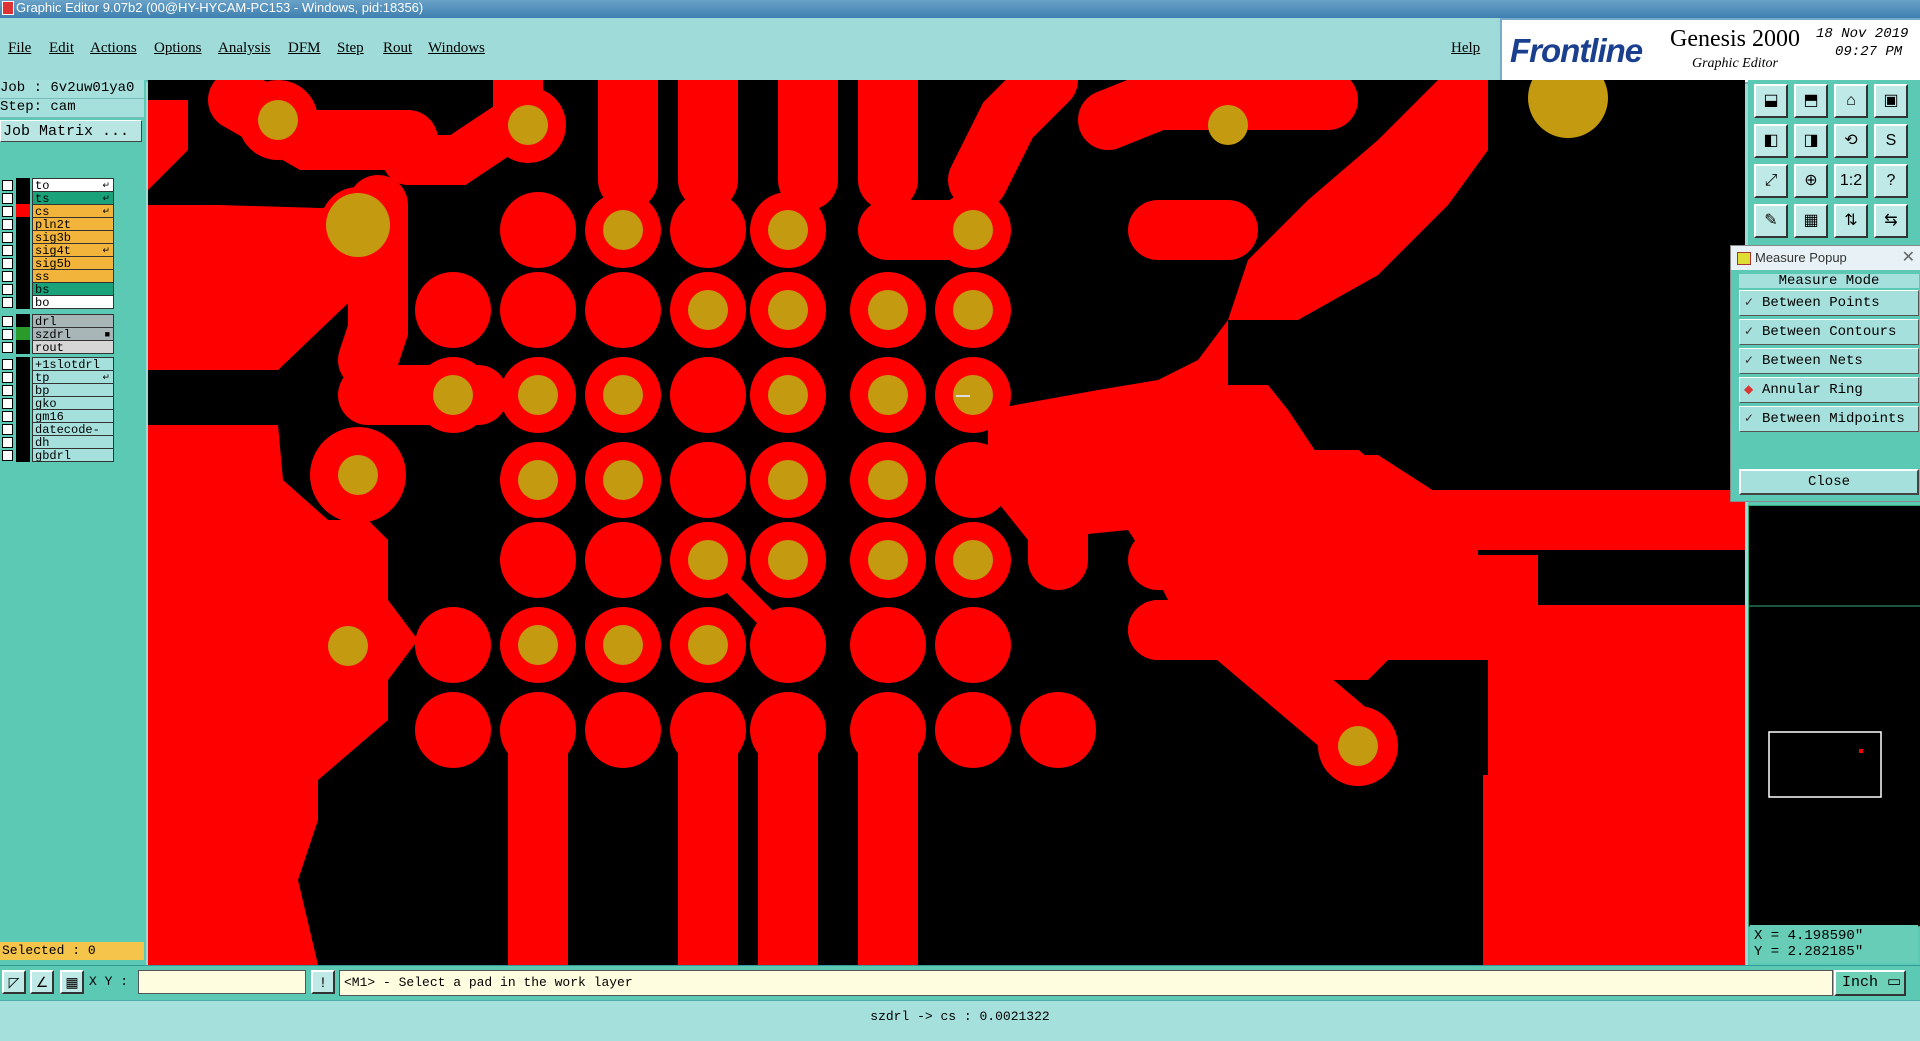 This screenshot has width=1920, height=1041. I want to click on layer-name: szdrl ■, so click(73, 334).